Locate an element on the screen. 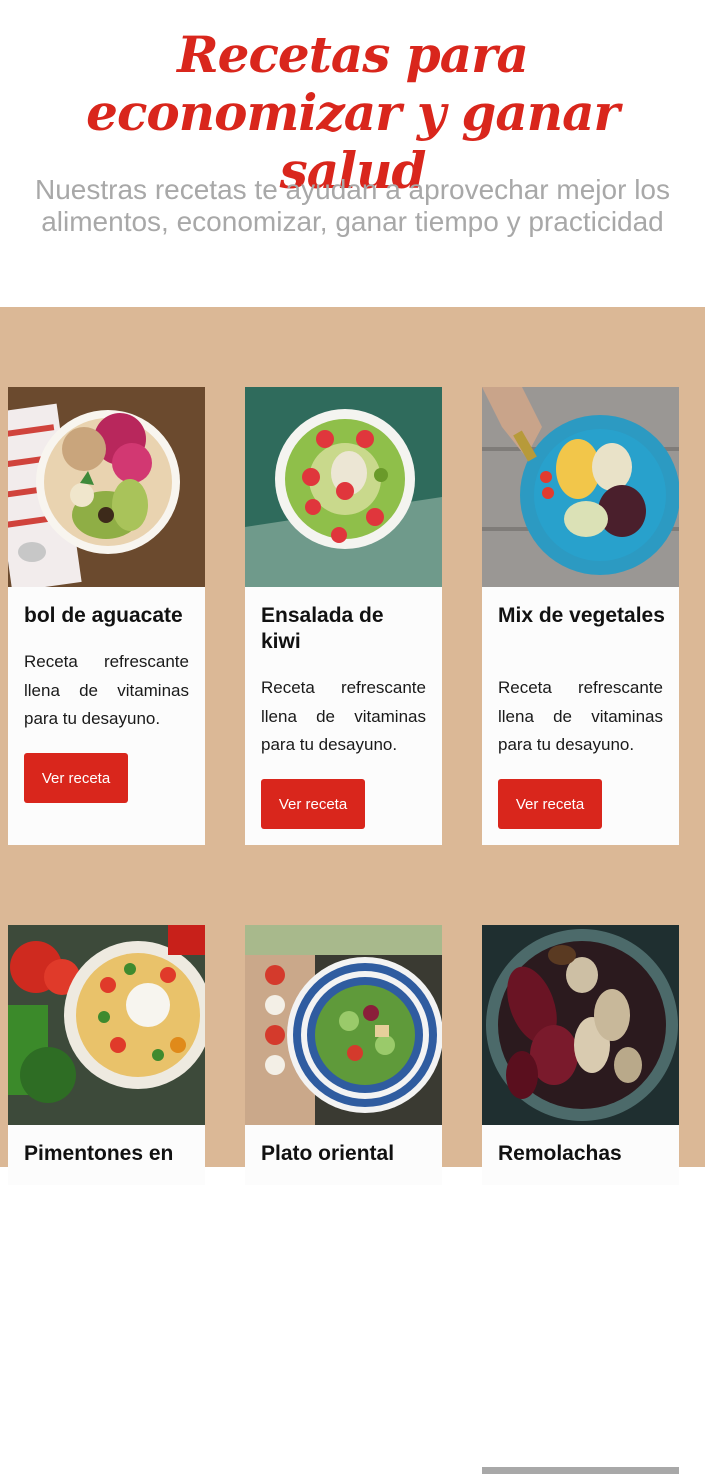  recipe-card: Plato oriental is located at coordinates (343, 1055).